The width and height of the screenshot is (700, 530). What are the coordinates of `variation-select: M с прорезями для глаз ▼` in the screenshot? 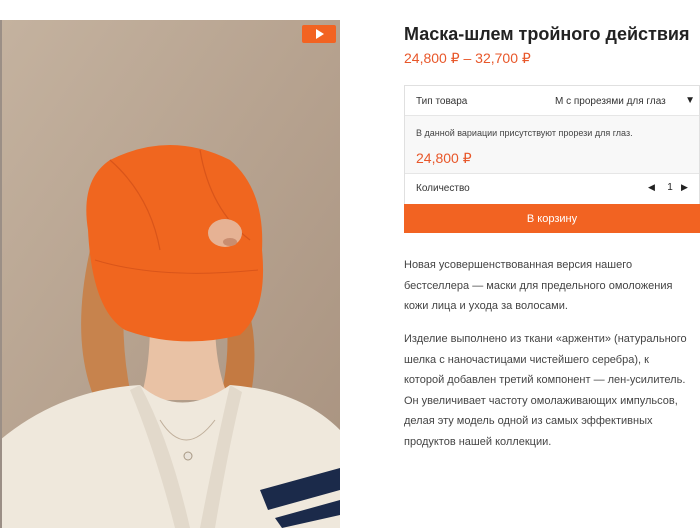 It's located at (627, 101).